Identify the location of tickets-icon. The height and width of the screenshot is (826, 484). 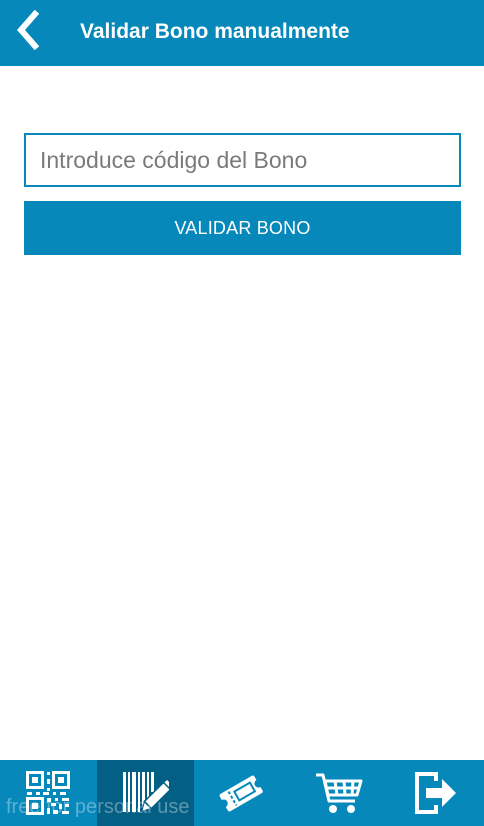
(241, 793).